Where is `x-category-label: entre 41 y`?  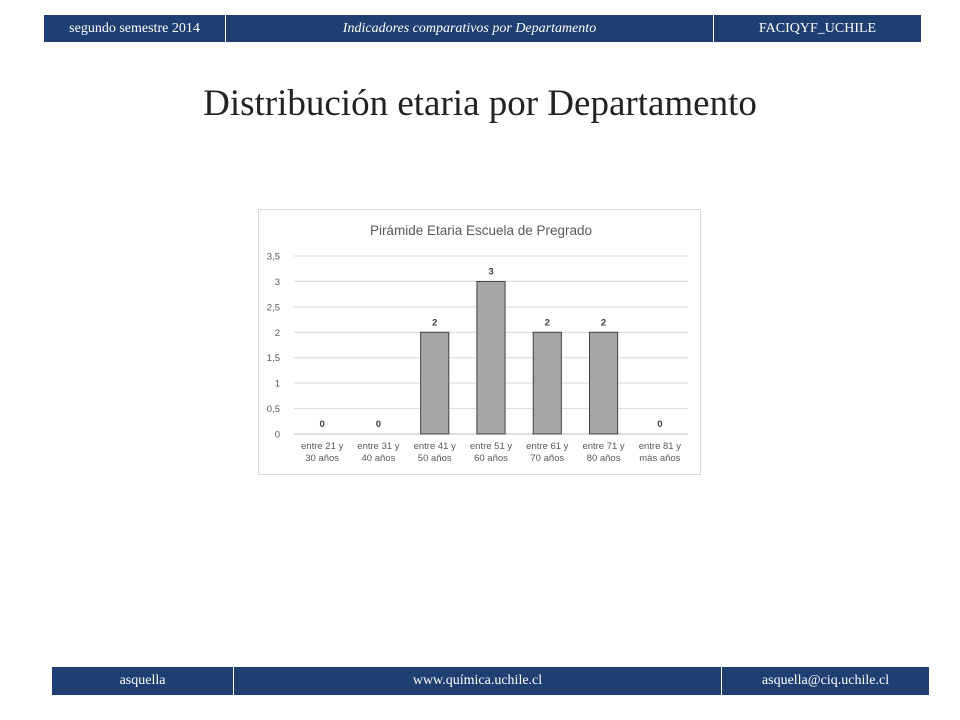 x-category-label: entre 41 y is located at coordinates (435, 446).